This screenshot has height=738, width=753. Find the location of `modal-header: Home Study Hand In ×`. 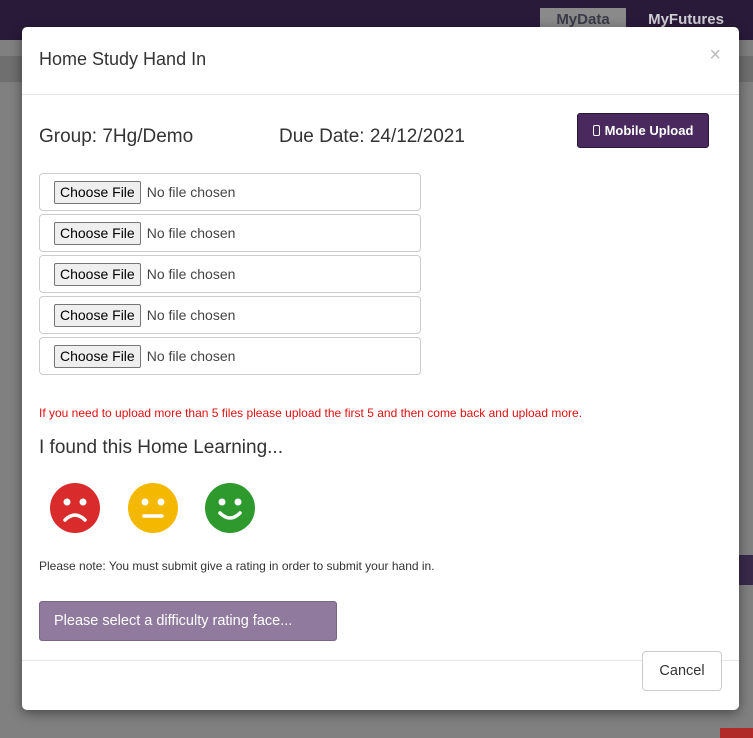

modal-header: Home Study Hand In × is located at coordinates (380, 61).